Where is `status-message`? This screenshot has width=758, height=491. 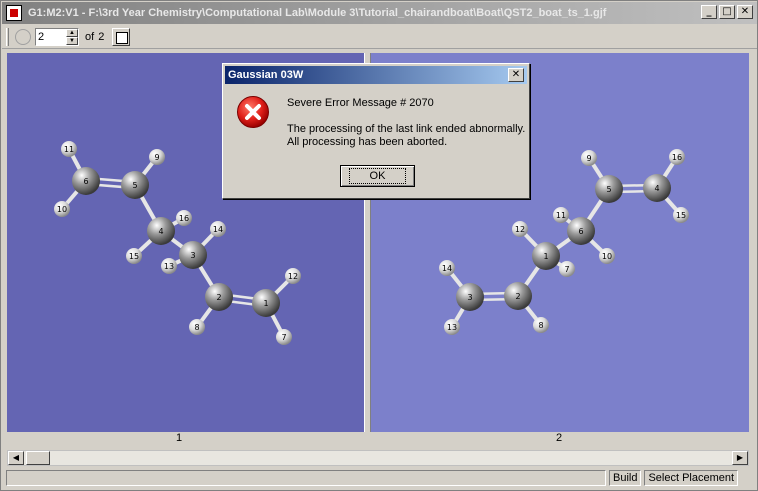 status-message is located at coordinates (306, 478).